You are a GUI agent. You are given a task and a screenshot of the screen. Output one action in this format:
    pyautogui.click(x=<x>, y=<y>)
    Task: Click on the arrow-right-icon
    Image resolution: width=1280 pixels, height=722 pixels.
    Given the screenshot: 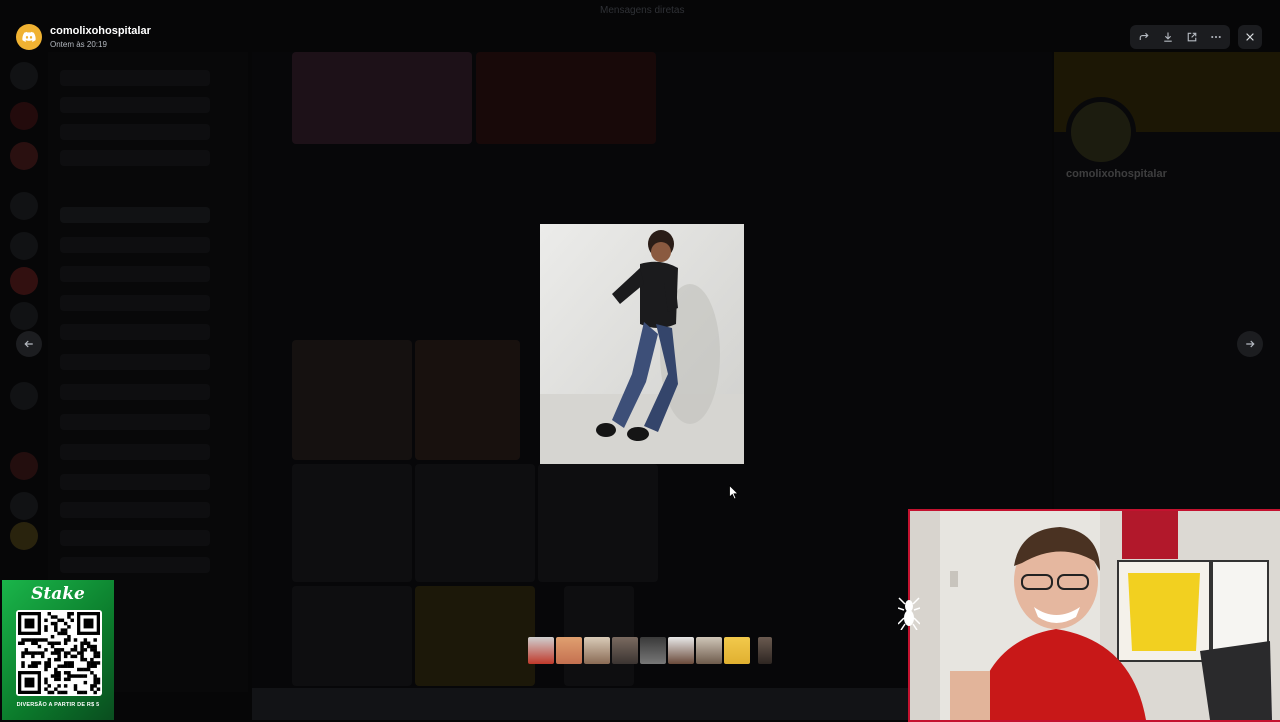 What is the action you would take?
    pyautogui.click(x=1250, y=344)
    